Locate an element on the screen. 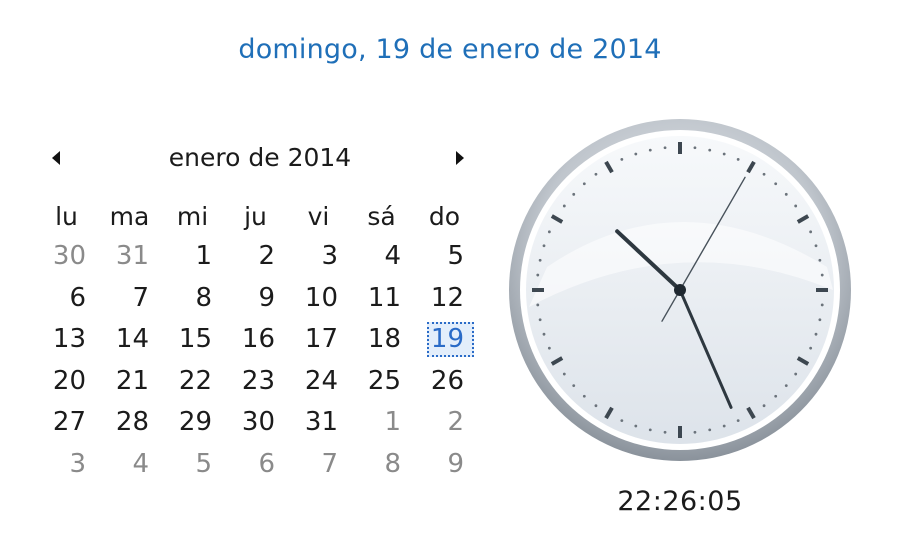  month-year-label: enero de 2014 is located at coordinates (260, 158).